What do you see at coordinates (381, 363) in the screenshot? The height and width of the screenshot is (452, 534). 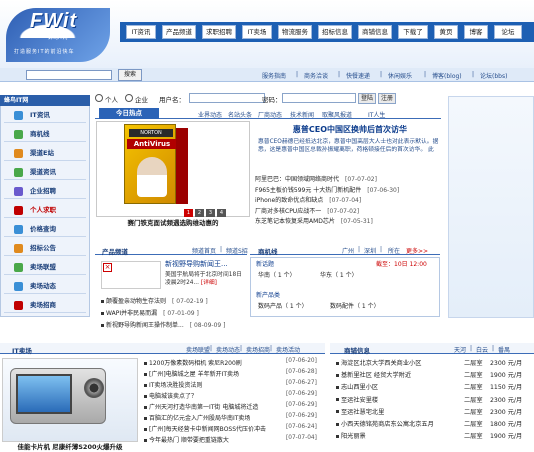 I see `shop-name: 海淀区北京大学西关商业小区` at bounding box center [381, 363].